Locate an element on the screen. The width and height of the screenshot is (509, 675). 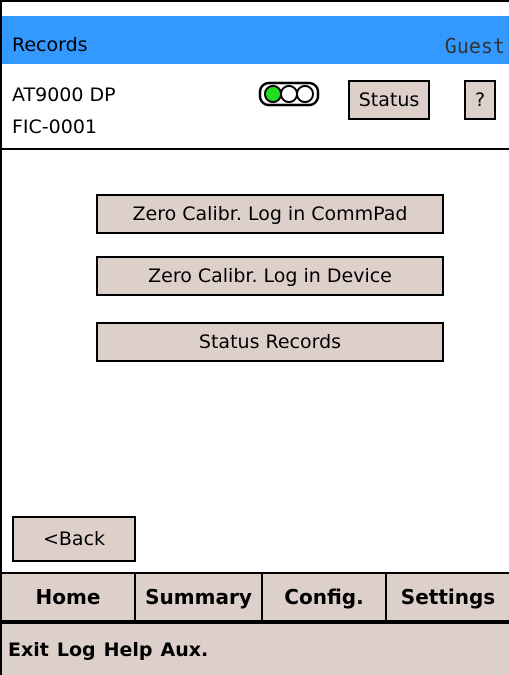
back-button: <Back is located at coordinates (74, 539).